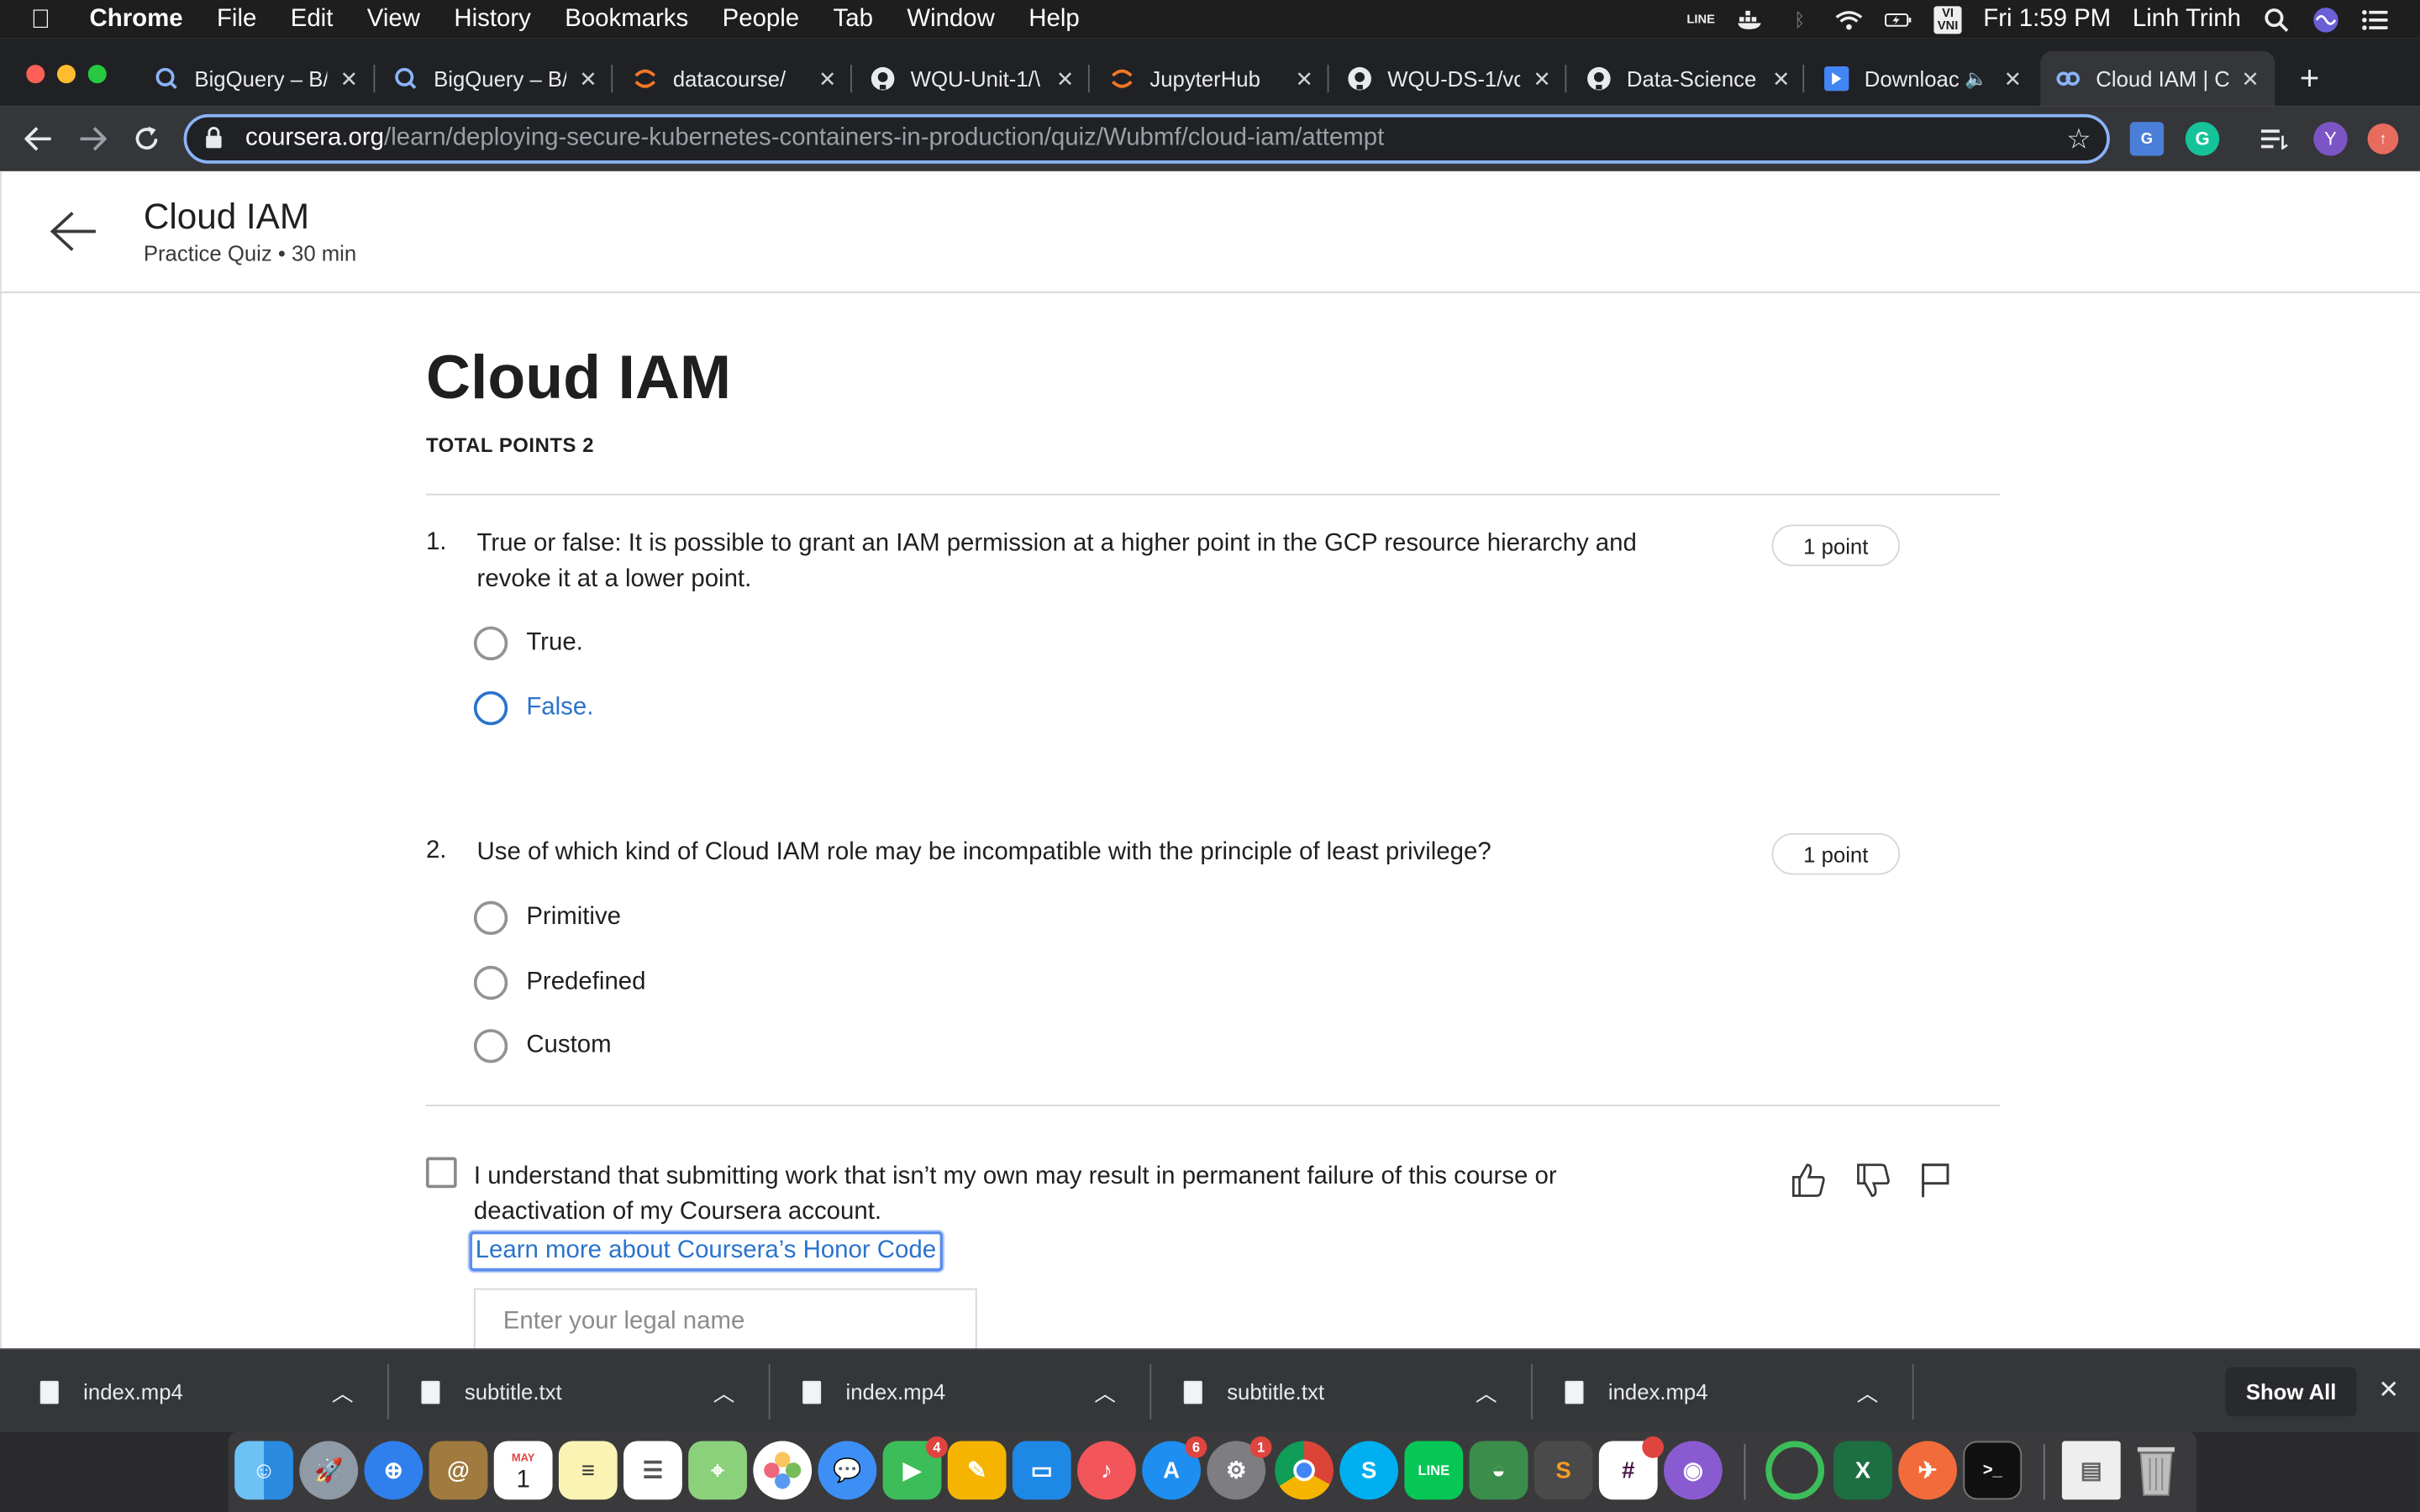 The image size is (2420, 1512). I want to click on launchpad-icon: 🚀, so click(329, 1470).